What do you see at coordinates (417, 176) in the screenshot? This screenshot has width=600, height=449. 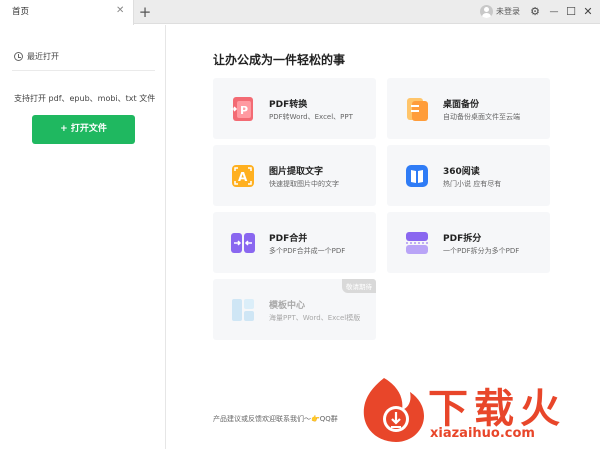 I see `book-icon` at bounding box center [417, 176].